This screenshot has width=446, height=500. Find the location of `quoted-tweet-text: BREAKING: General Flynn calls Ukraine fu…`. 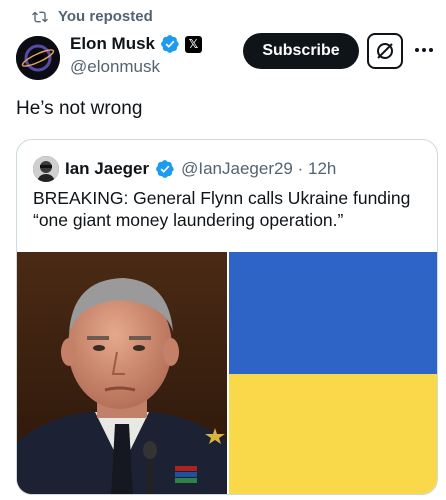

quoted-tweet-text: BREAKING: General Flynn calls Ukraine fu… is located at coordinates (222, 209).